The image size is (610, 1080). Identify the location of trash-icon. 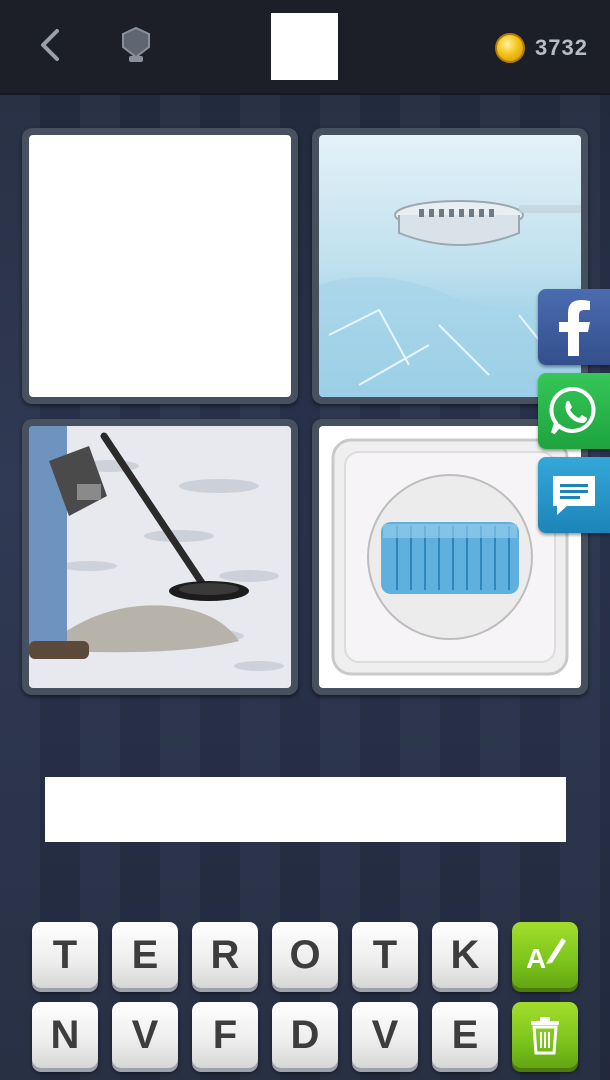
(545, 1036).